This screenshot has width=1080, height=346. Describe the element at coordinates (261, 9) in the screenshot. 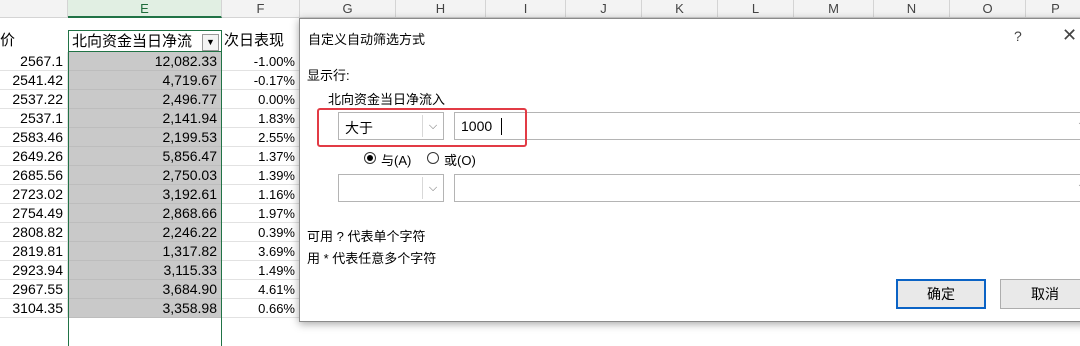

I see `column-header-f: F` at that location.